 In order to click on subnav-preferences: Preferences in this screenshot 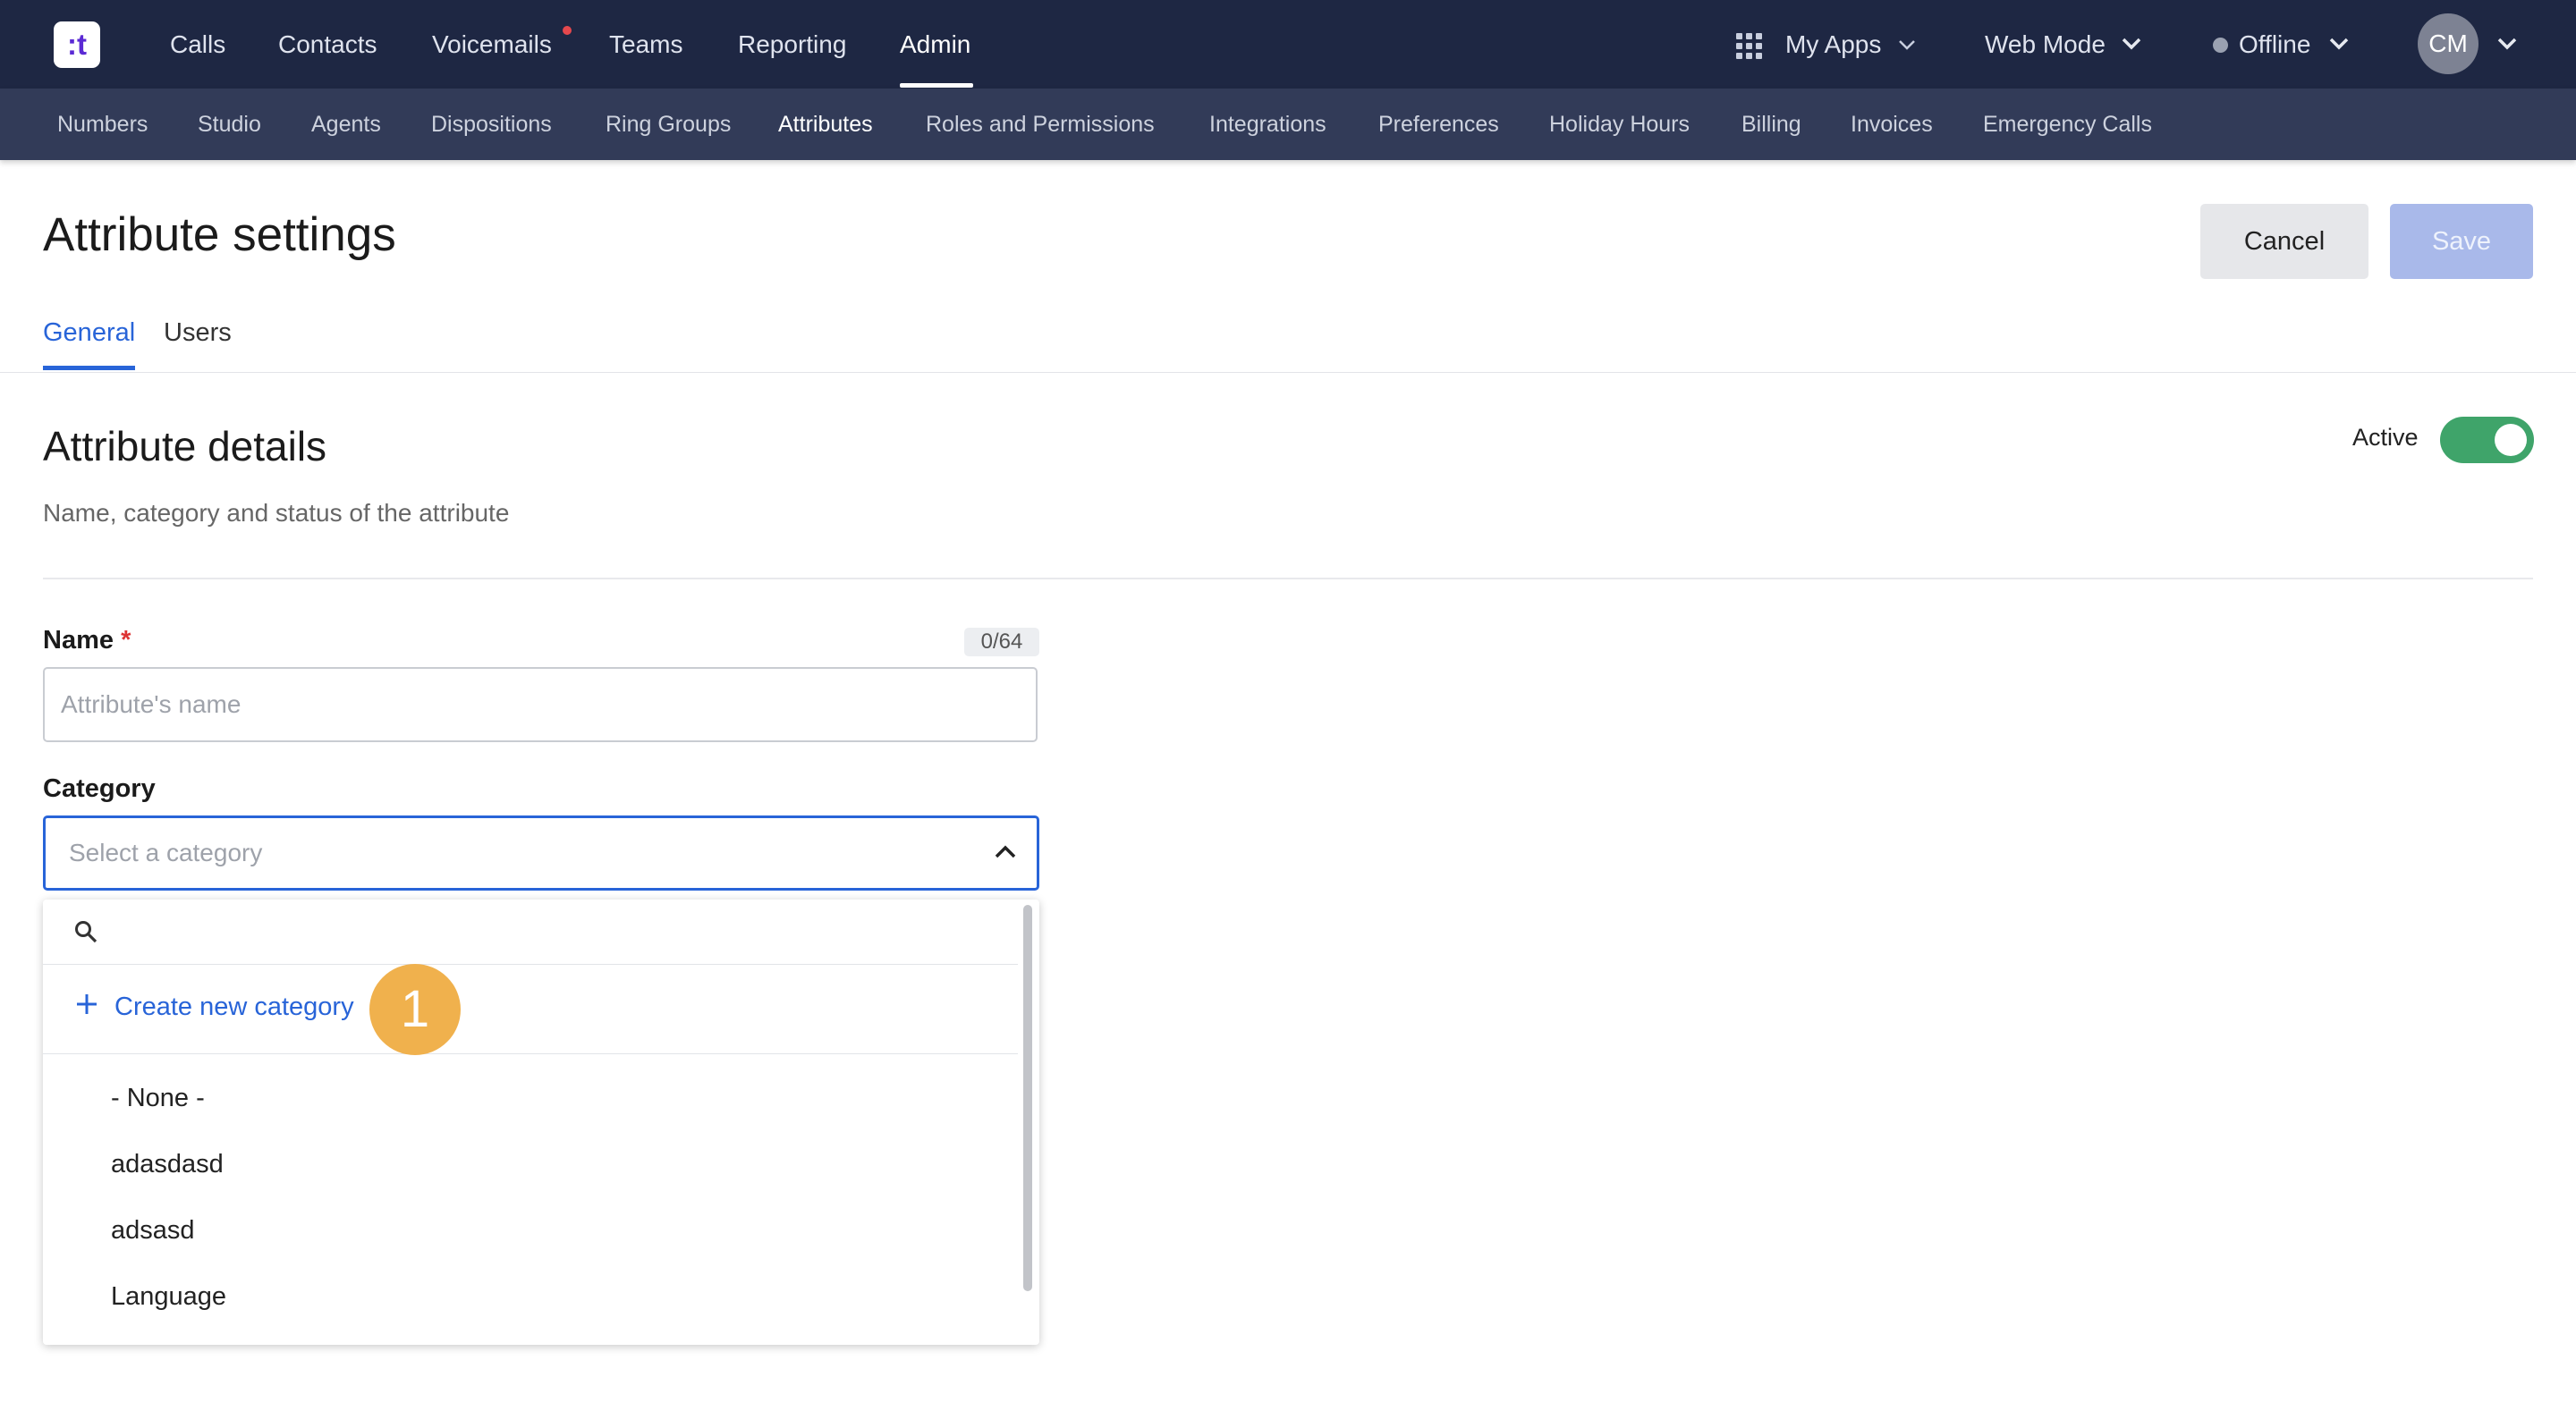, I will do `click(1438, 125)`.